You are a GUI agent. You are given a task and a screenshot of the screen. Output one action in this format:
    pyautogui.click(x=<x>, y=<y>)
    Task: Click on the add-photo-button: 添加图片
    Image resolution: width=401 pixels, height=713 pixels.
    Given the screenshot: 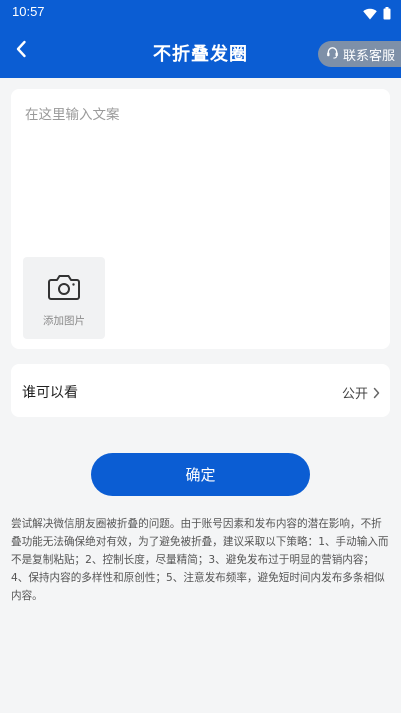 What is the action you would take?
    pyautogui.click(x=64, y=298)
    